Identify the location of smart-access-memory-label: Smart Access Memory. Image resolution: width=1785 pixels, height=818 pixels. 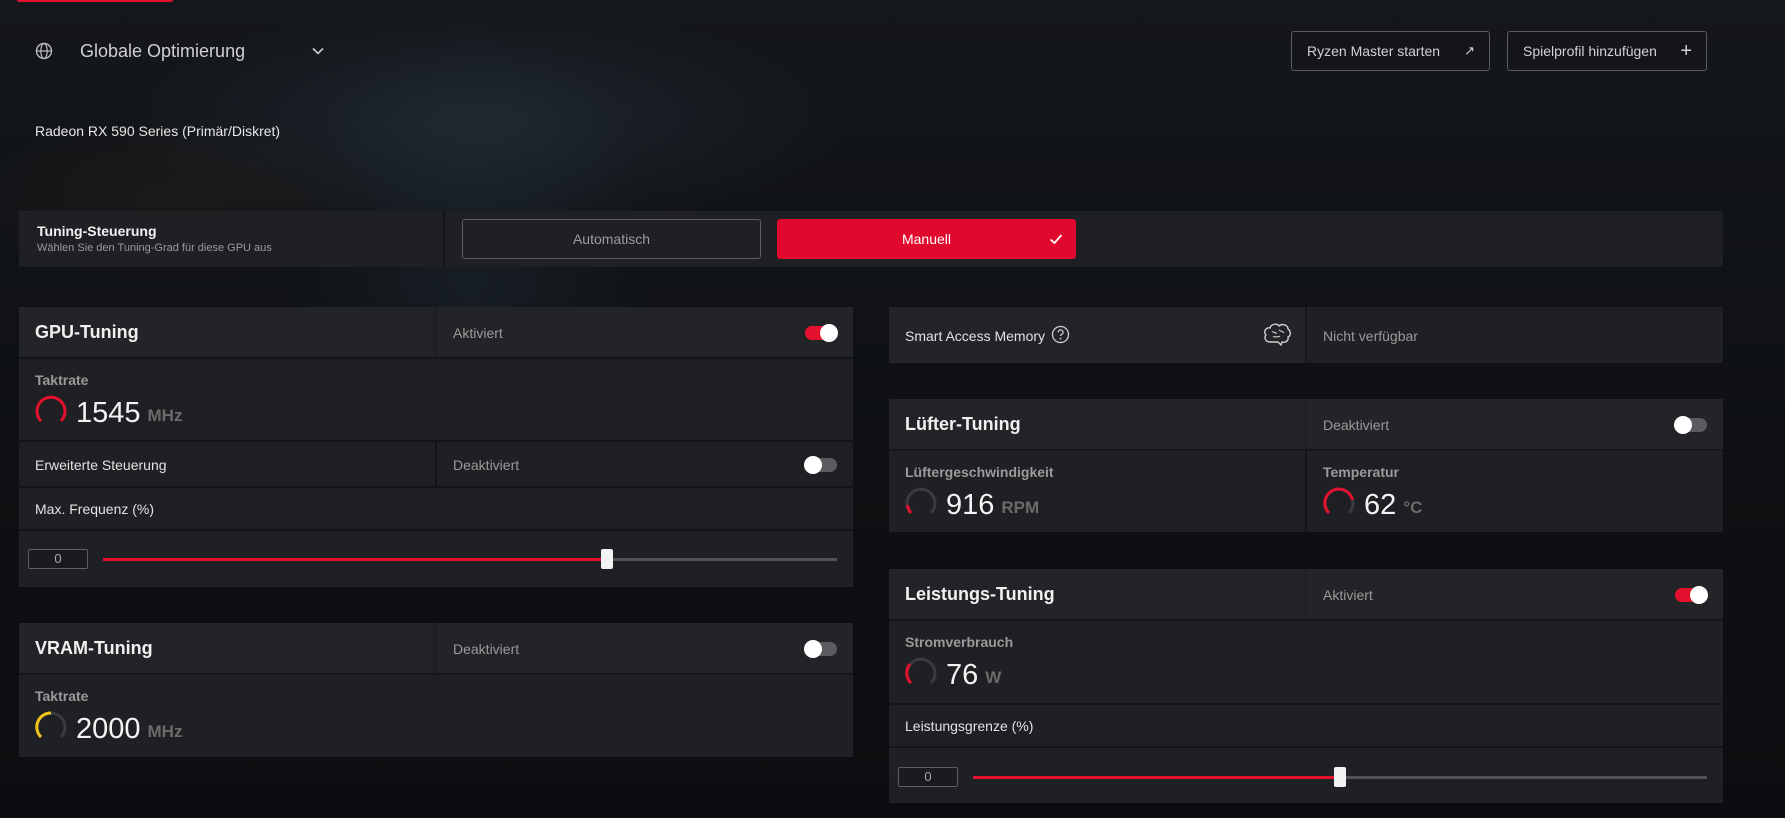
(975, 336).